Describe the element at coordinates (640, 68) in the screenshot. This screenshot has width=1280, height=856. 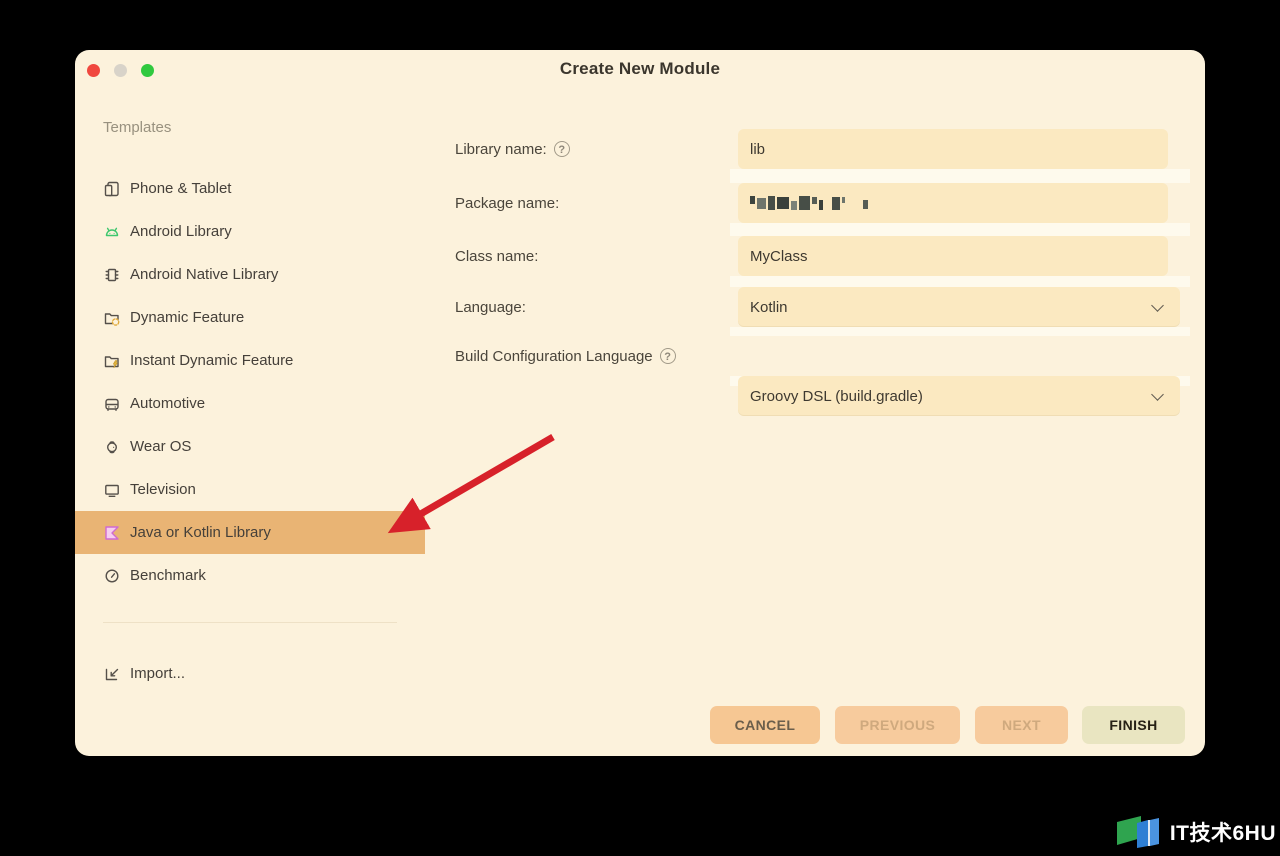
I see `dialog-title: Create New Module` at that location.